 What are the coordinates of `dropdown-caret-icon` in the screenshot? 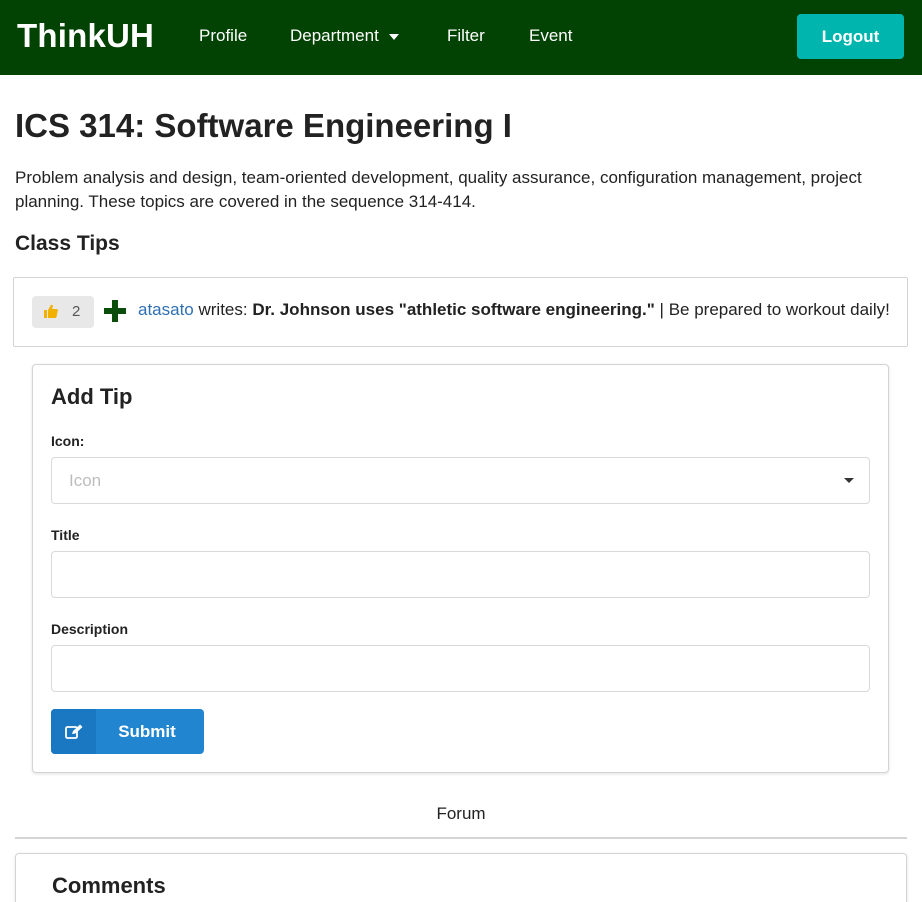 It's located at (849, 480).